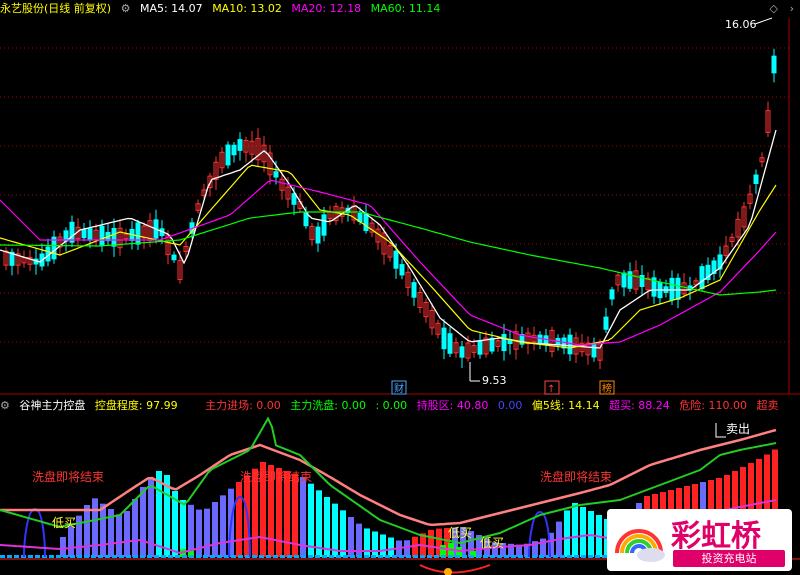  I want to click on price-low-label: 9.53, so click(494, 380).